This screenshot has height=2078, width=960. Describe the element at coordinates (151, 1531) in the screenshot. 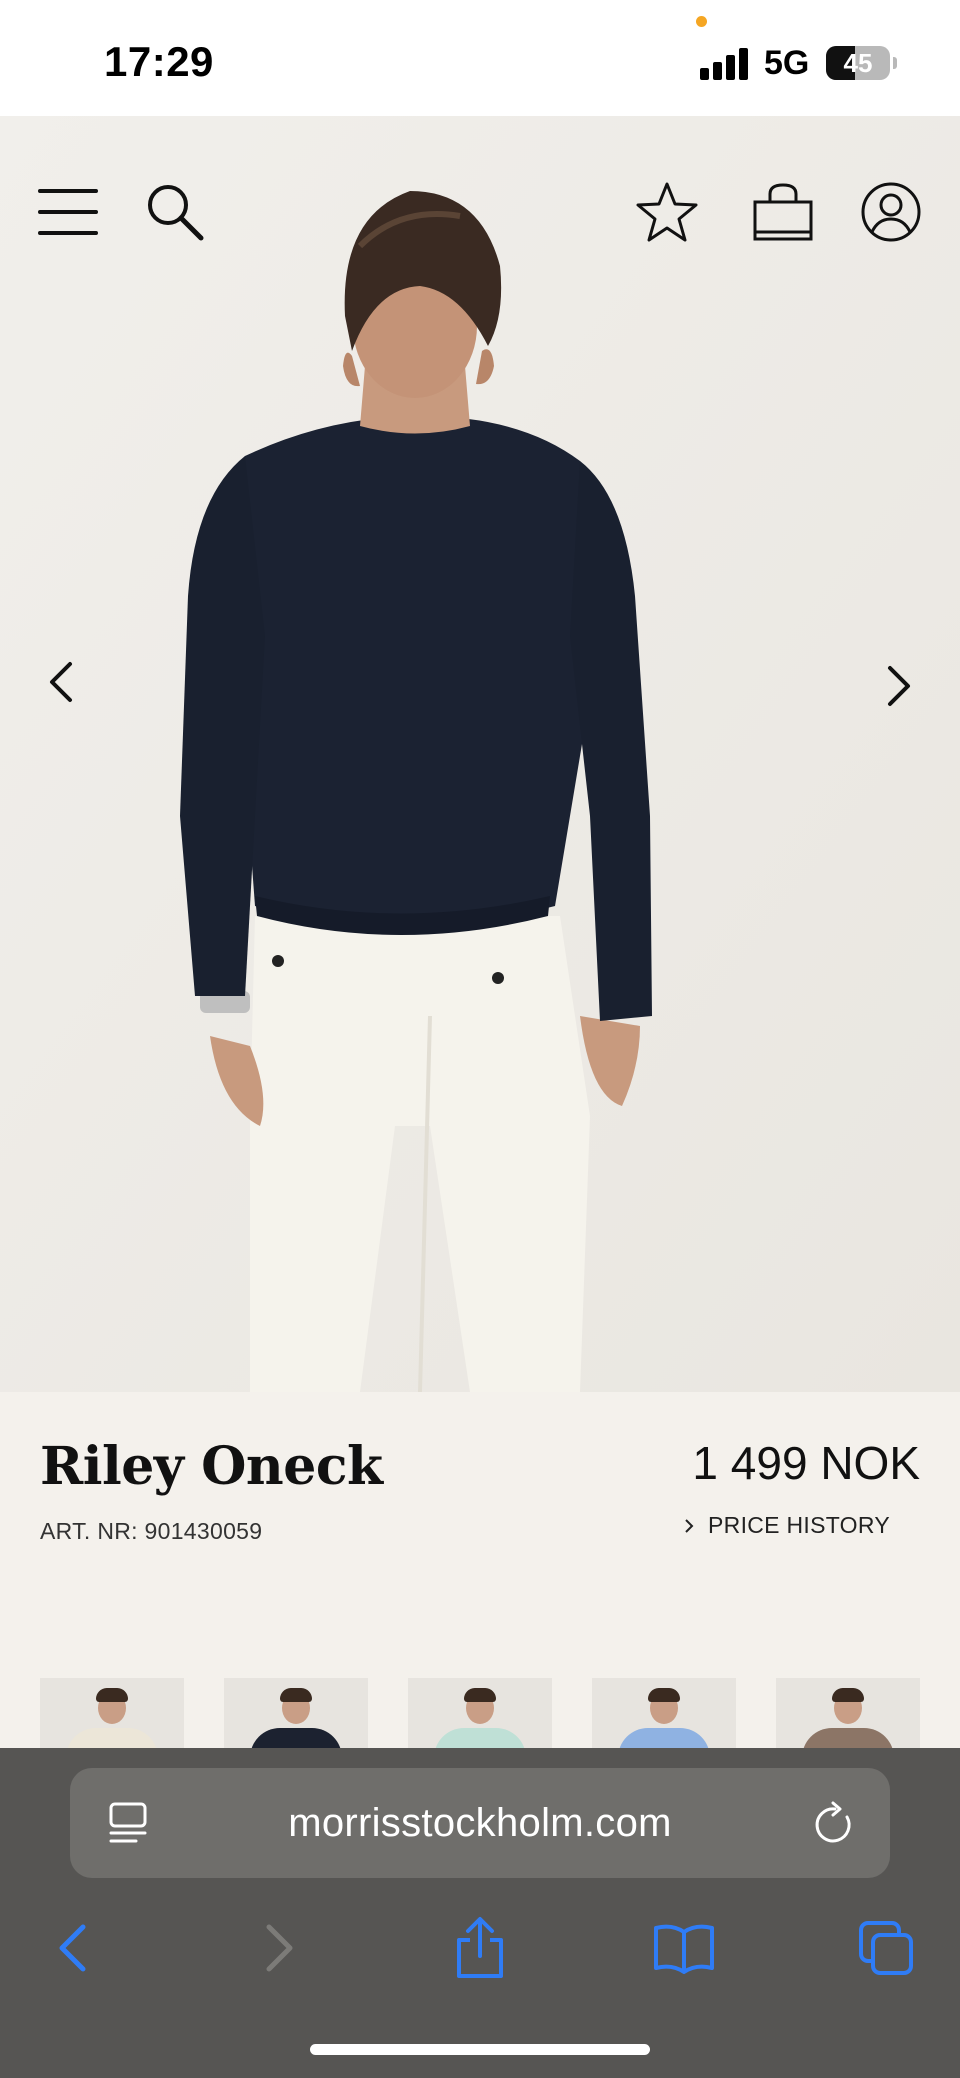

I see `article-number: ART. NR: 901430059` at that location.